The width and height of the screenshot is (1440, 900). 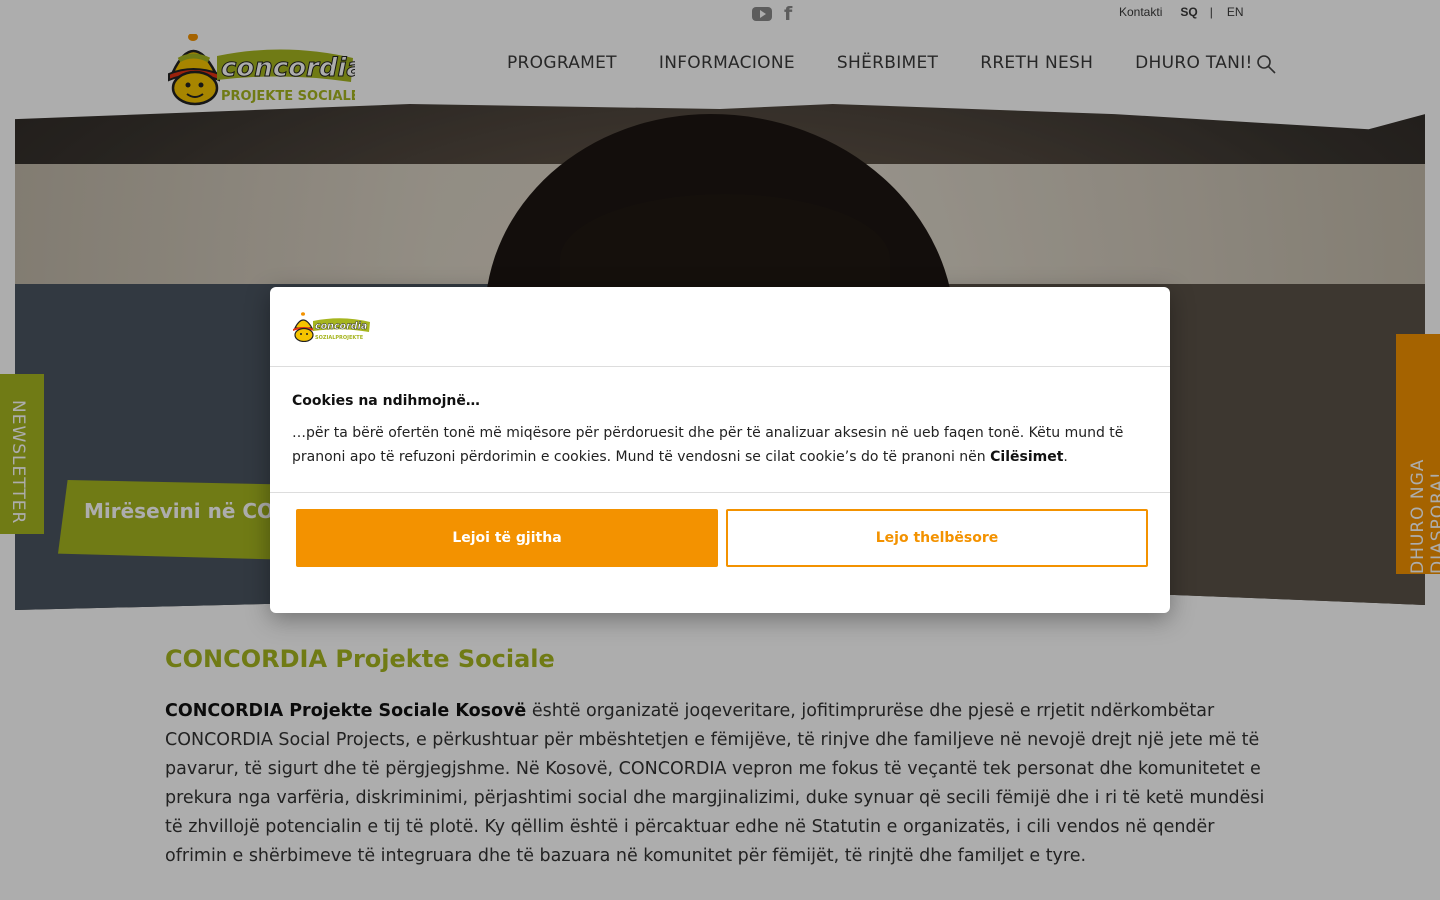 I want to click on cookie-dialog-header: concordia SOZIALPROJEKTE, so click(x=720, y=327).